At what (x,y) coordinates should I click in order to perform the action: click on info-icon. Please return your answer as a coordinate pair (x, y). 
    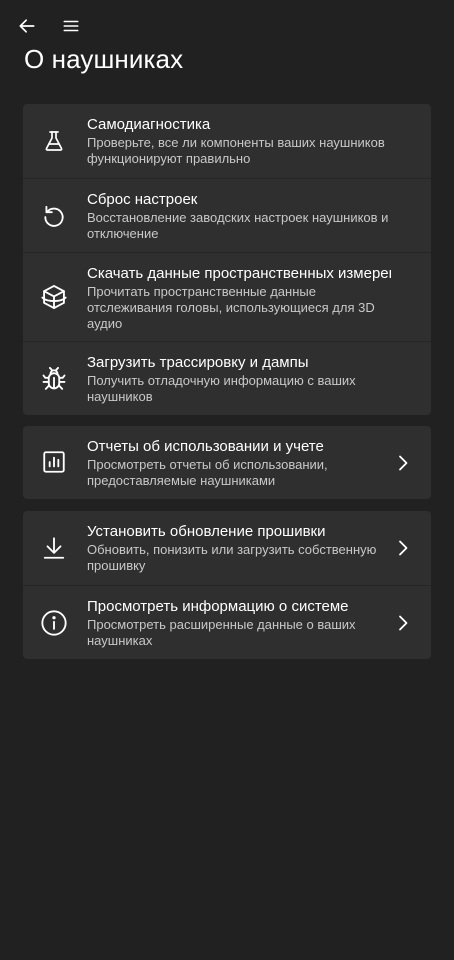
    Looking at the image, I should click on (54, 623).